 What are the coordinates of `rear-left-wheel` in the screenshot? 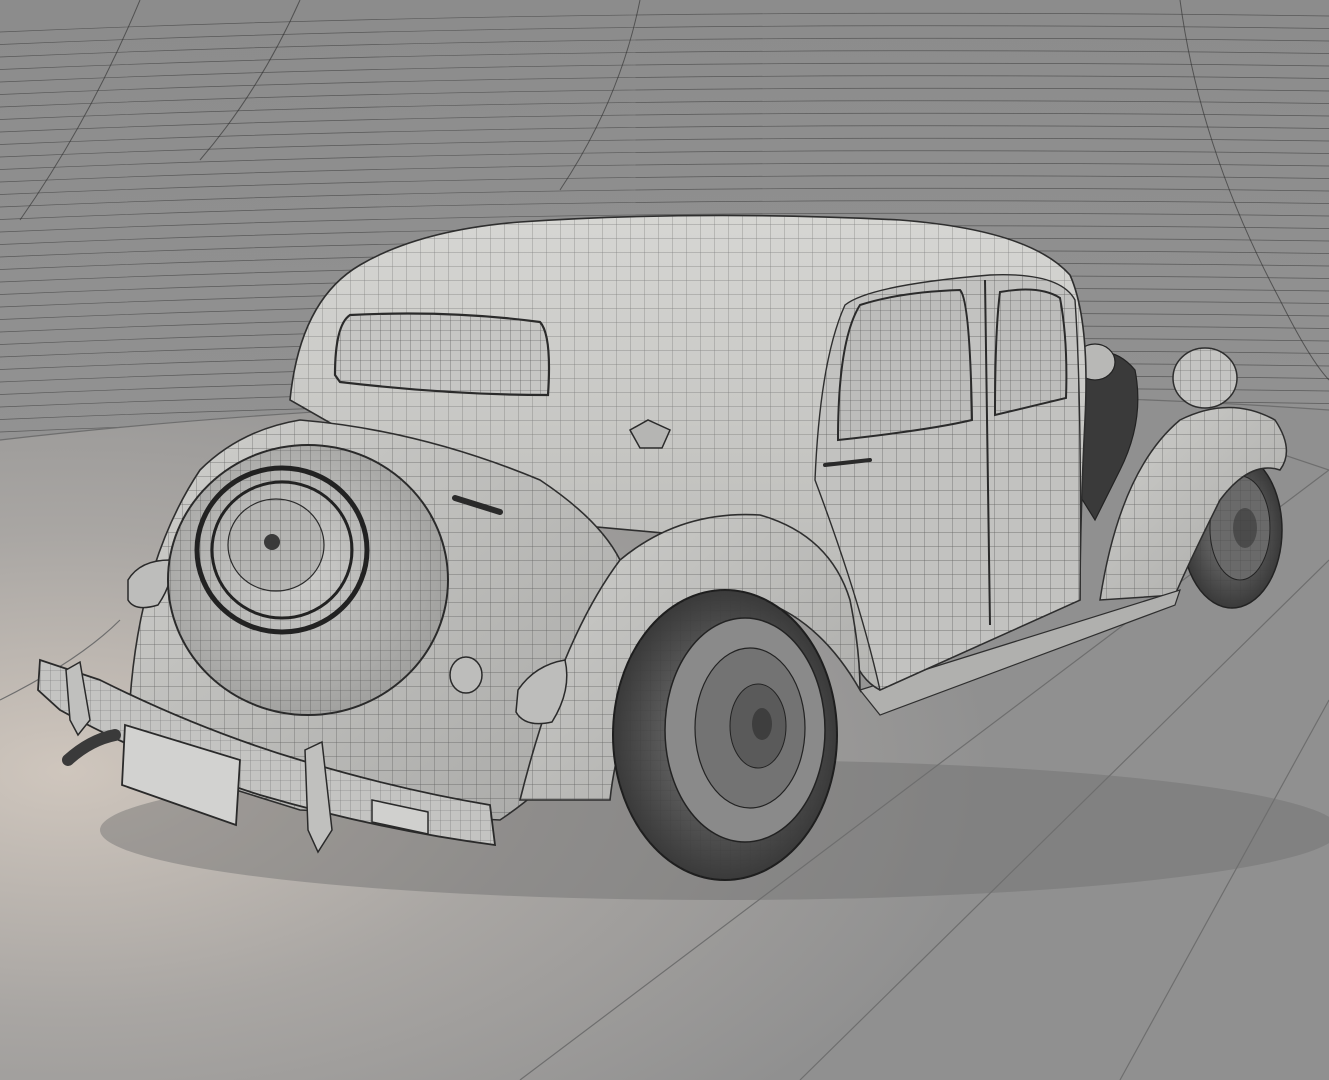 It's located at (725, 735).